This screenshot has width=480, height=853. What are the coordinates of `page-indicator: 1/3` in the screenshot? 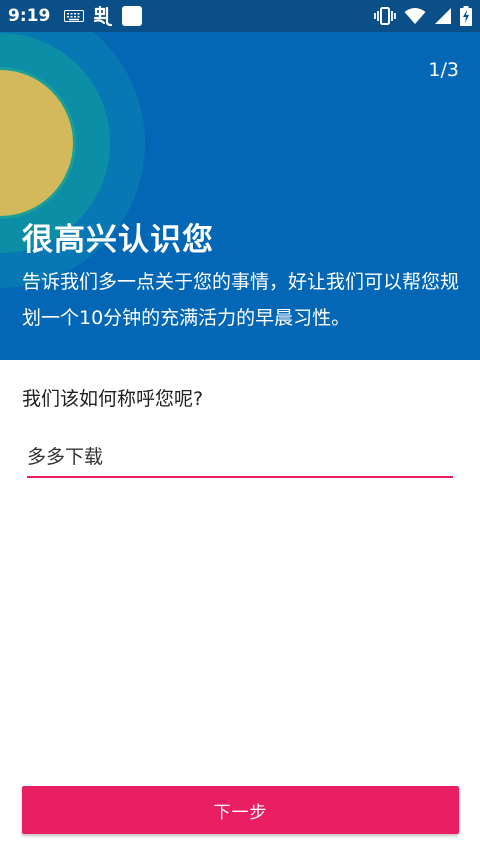 It's located at (443, 70).